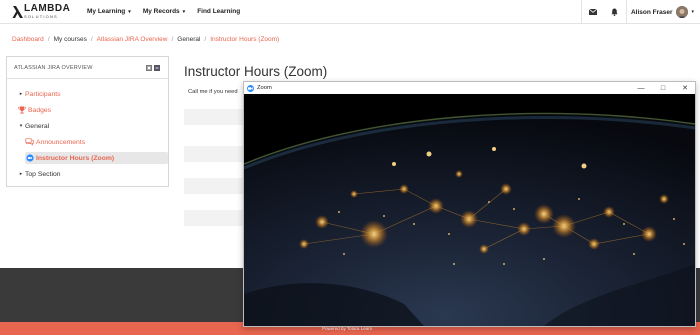 Image resolution: width=700 pixels, height=335 pixels. What do you see at coordinates (189, 39) in the screenshot?
I see `breadcrumb-general: General` at bounding box center [189, 39].